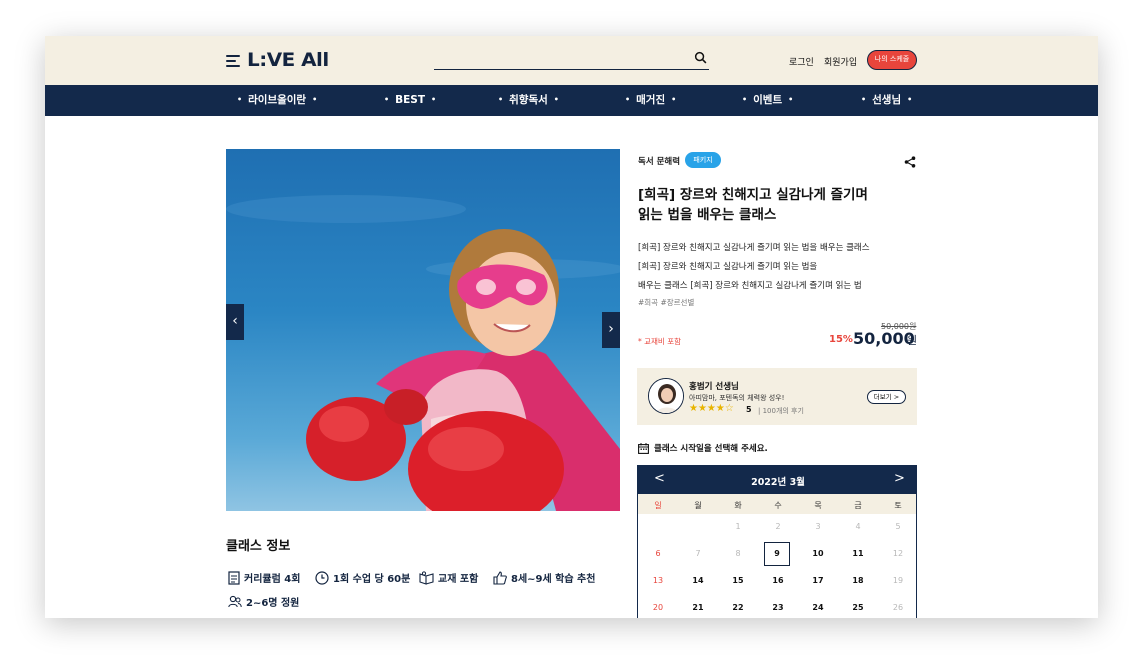 The height and width of the screenshot is (672, 1143). What do you see at coordinates (884, 338) in the screenshot?
I see `sale-price: 50,000` at bounding box center [884, 338].